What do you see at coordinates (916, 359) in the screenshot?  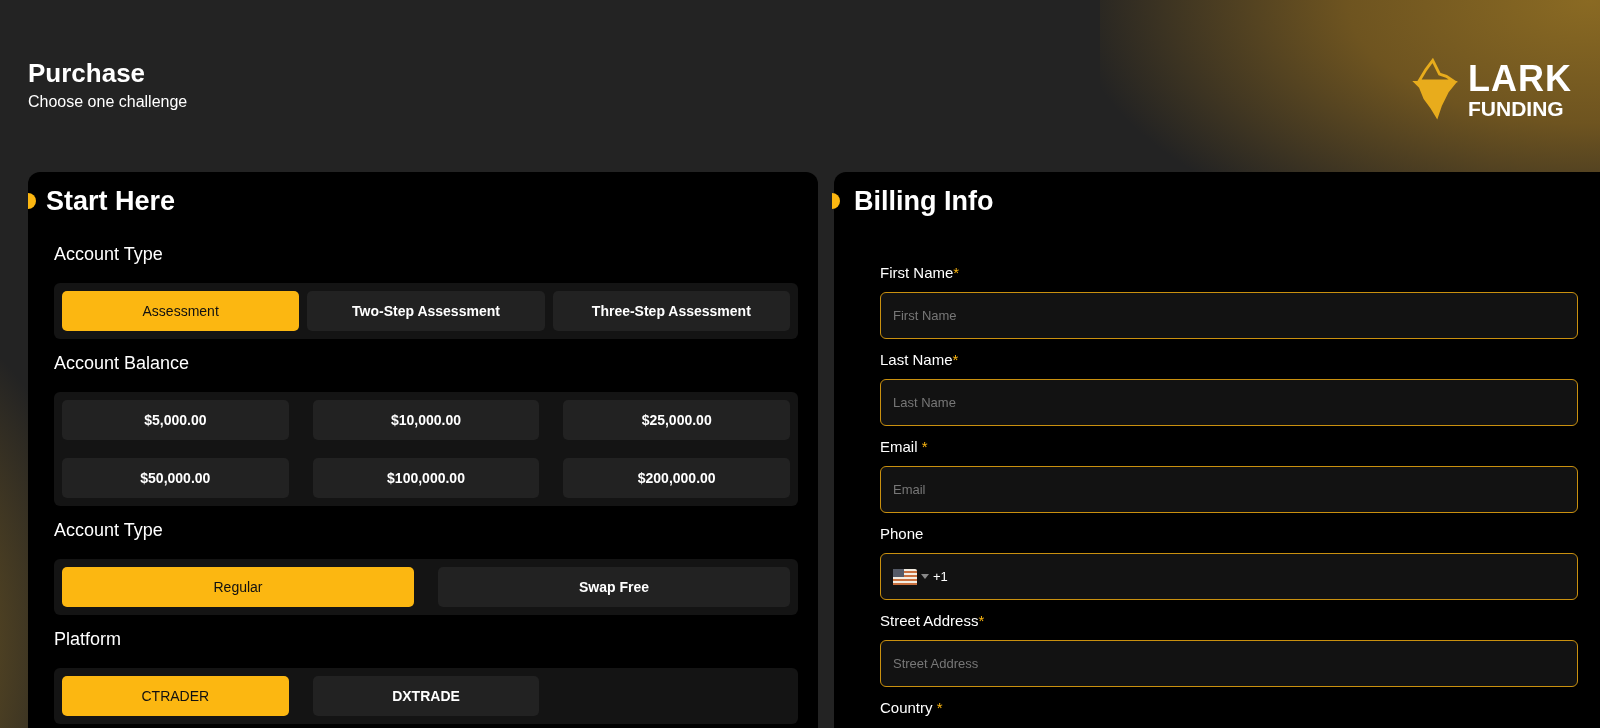 I see `field-label: Last Name` at bounding box center [916, 359].